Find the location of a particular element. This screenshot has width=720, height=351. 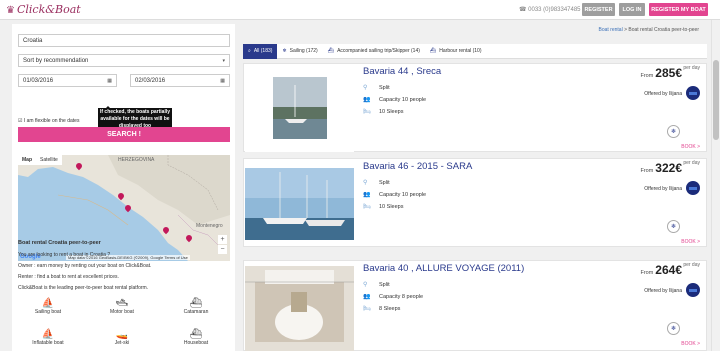

destination-input: Croatia is located at coordinates (124, 40).